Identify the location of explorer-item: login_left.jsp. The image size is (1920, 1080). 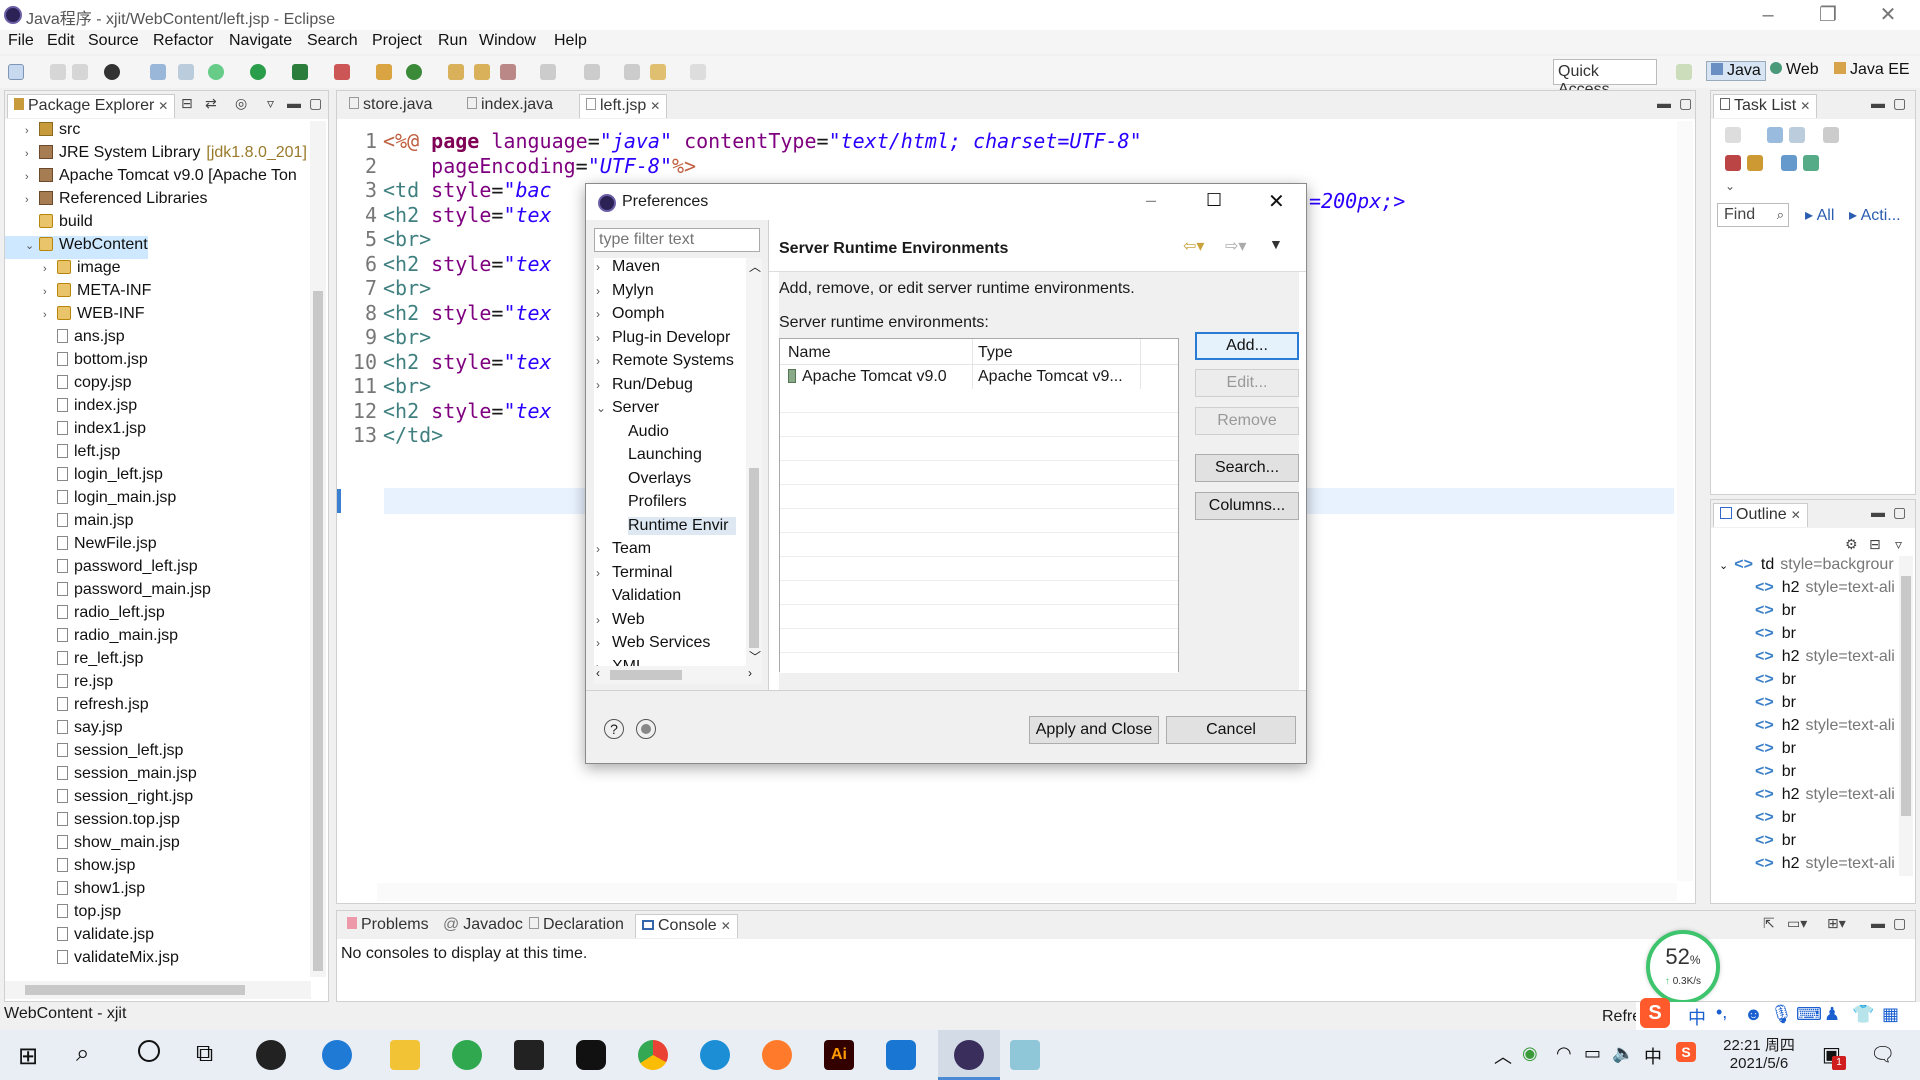
(84, 477).